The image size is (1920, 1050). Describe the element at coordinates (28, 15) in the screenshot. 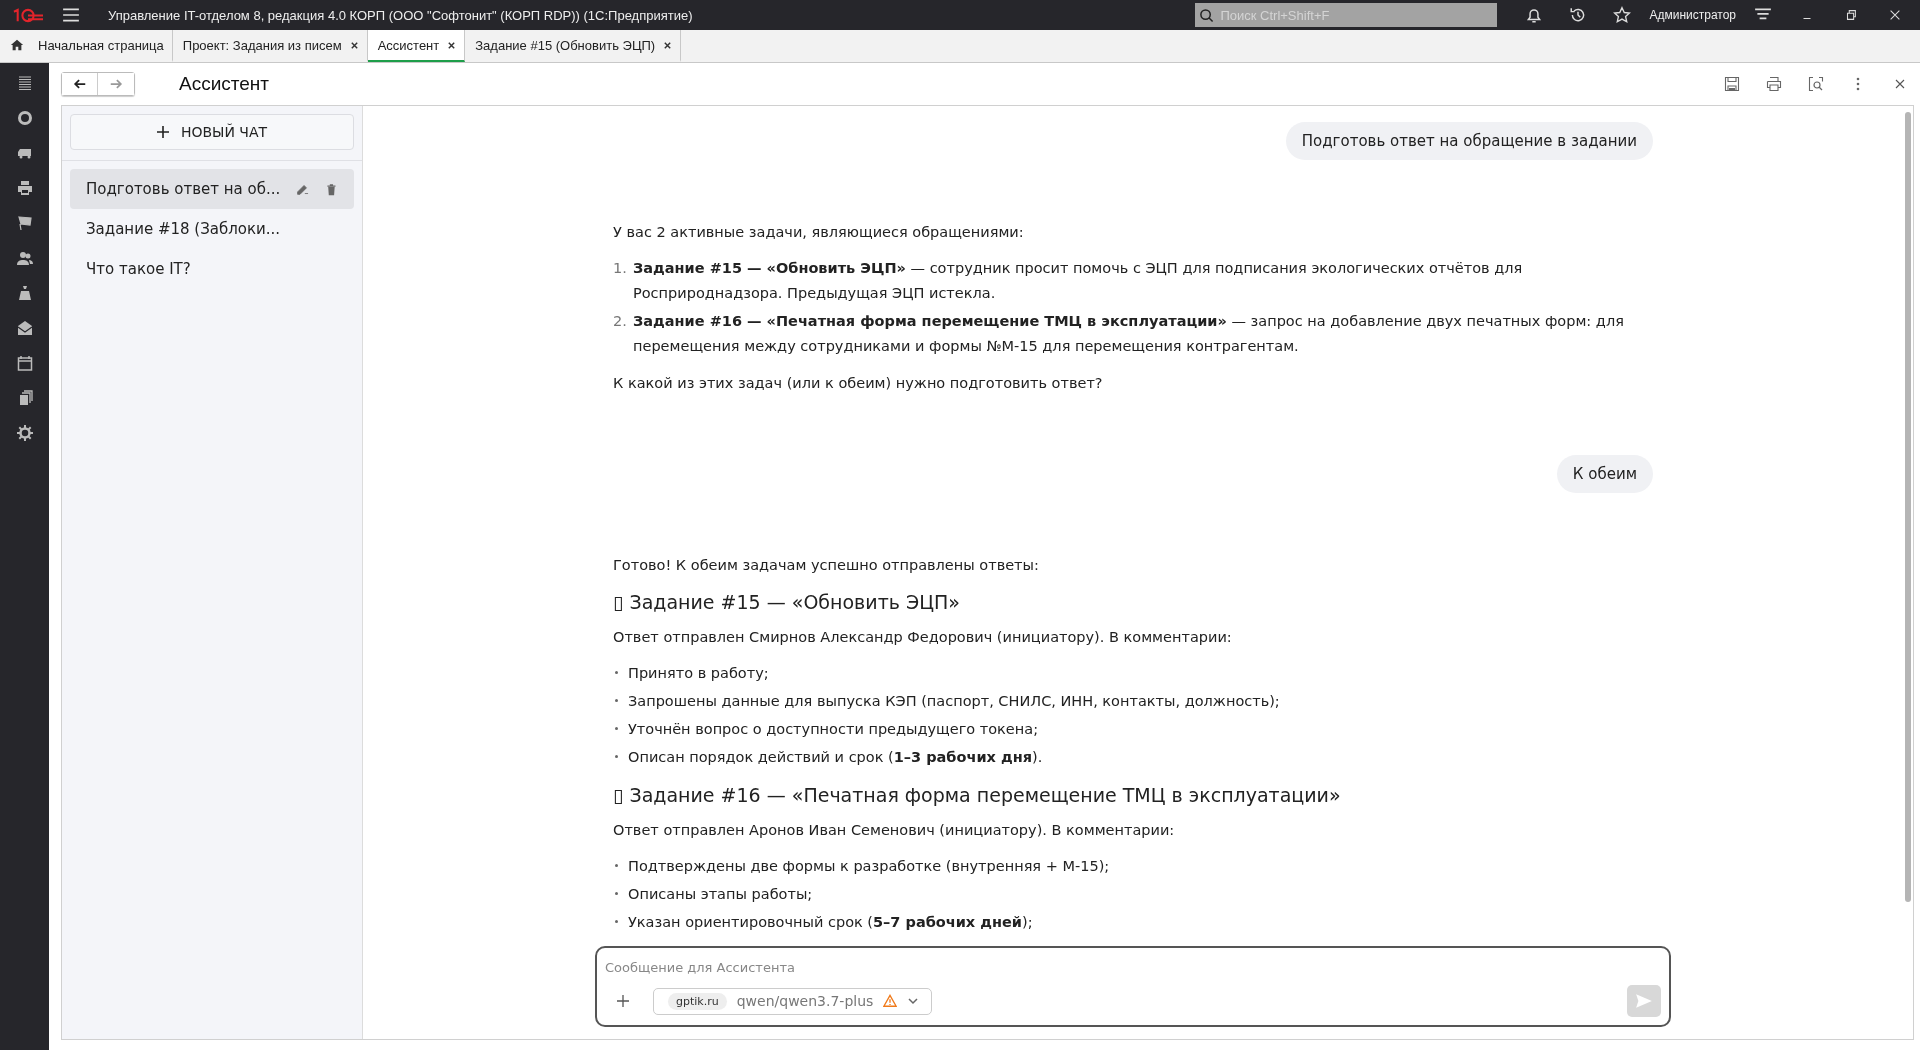

I see `app-logo-icon` at that location.